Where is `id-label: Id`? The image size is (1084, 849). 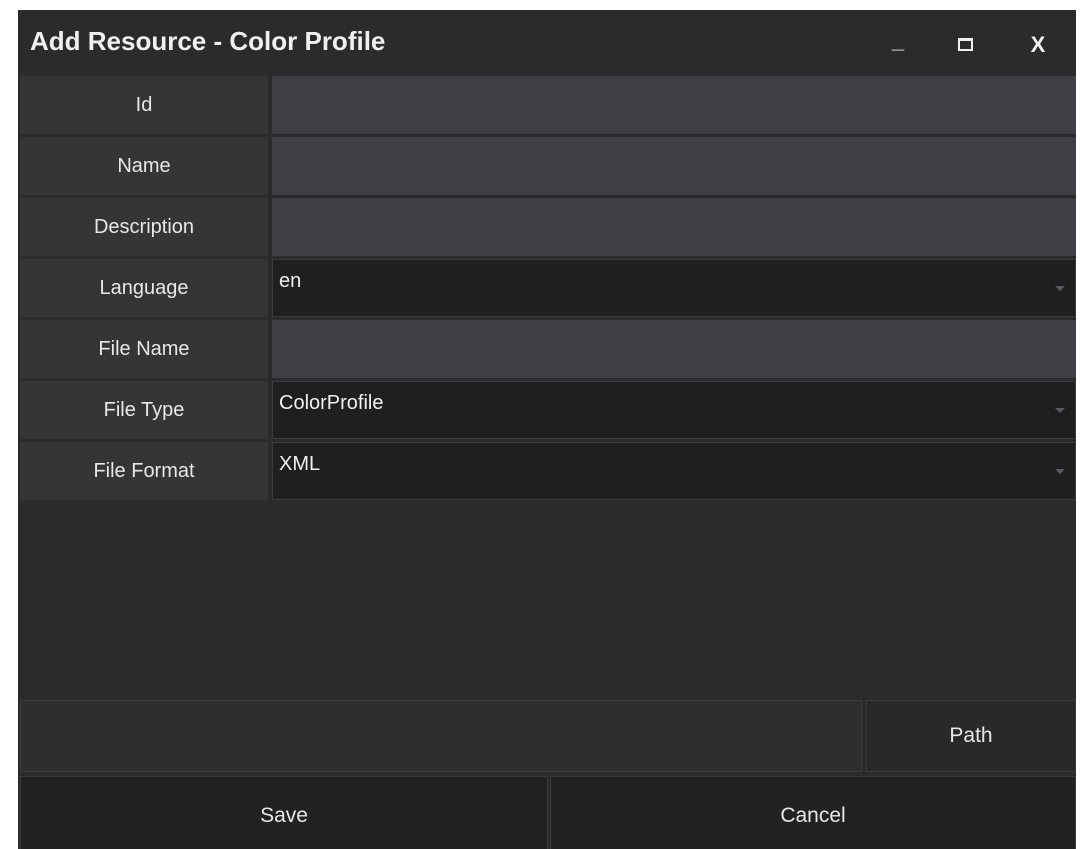 id-label: Id is located at coordinates (145, 105).